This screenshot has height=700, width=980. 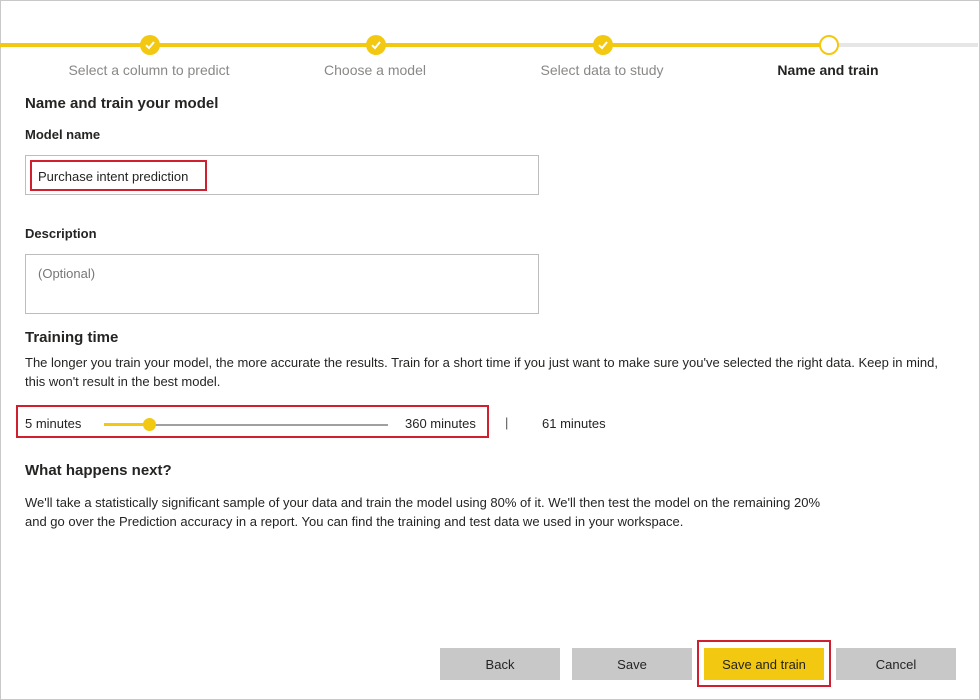 I want to click on step-1-label: Select a column to predict, so click(x=149, y=70).